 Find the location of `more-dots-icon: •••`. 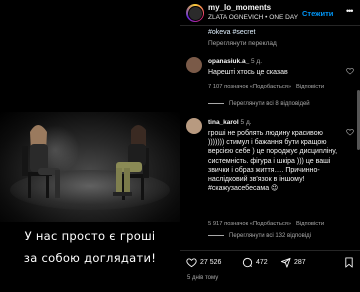

more-dots-icon: ••• is located at coordinates (350, 11).